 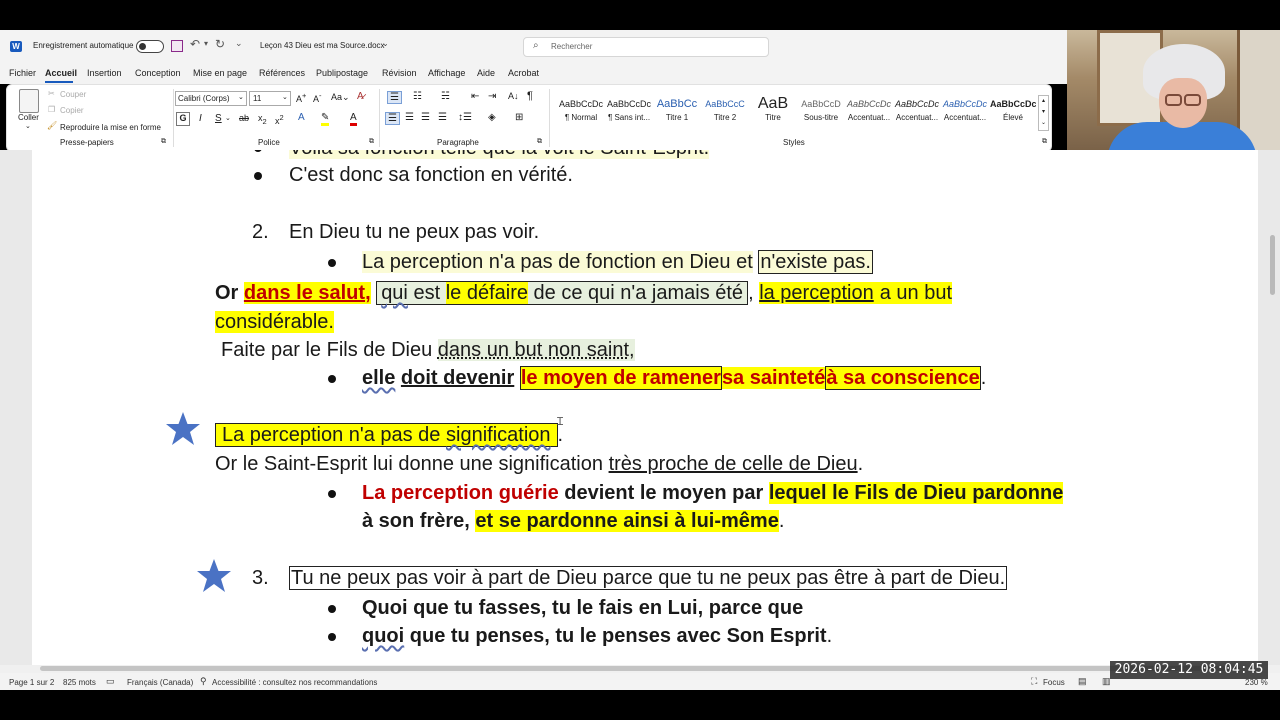 I want to click on line-spacing-icon: ↕☰, so click(x=465, y=117).